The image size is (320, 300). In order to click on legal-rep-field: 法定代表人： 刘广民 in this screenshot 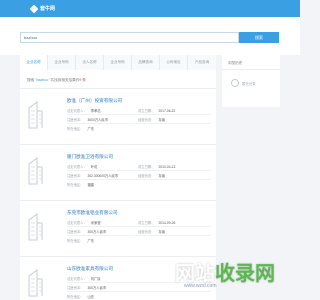, I will do `click(84, 279)`.